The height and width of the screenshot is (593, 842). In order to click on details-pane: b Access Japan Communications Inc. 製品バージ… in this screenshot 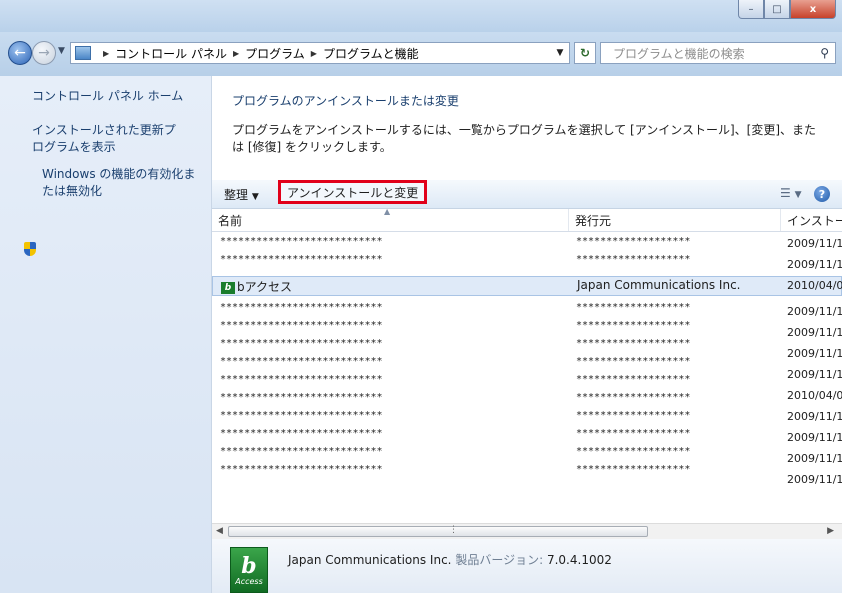, I will do `click(527, 566)`.